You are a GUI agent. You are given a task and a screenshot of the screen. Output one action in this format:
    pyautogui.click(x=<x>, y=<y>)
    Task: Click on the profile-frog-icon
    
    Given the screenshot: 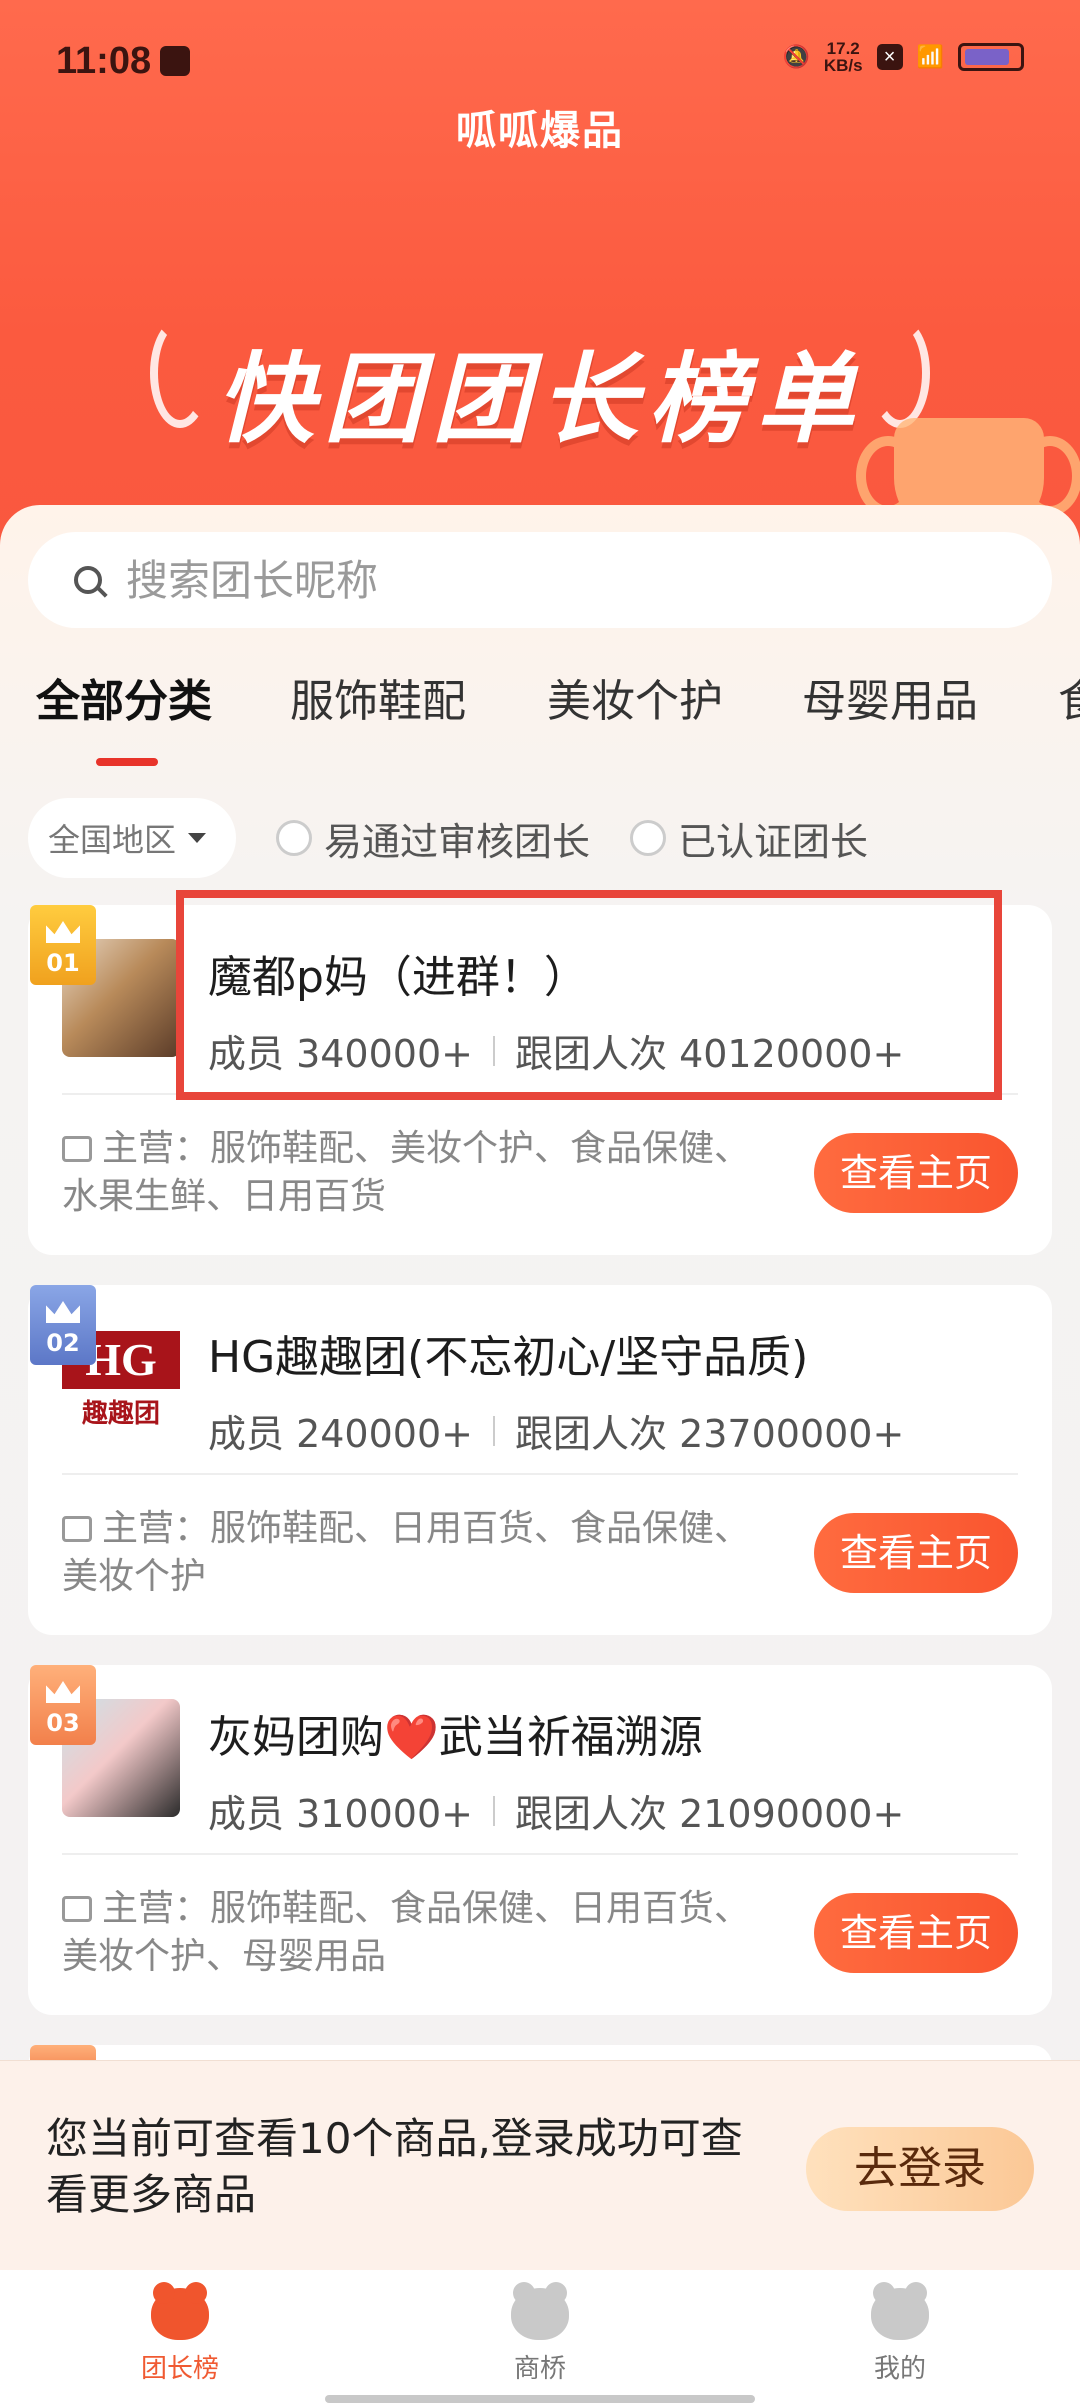 What is the action you would take?
    pyautogui.click(x=900, y=2311)
    